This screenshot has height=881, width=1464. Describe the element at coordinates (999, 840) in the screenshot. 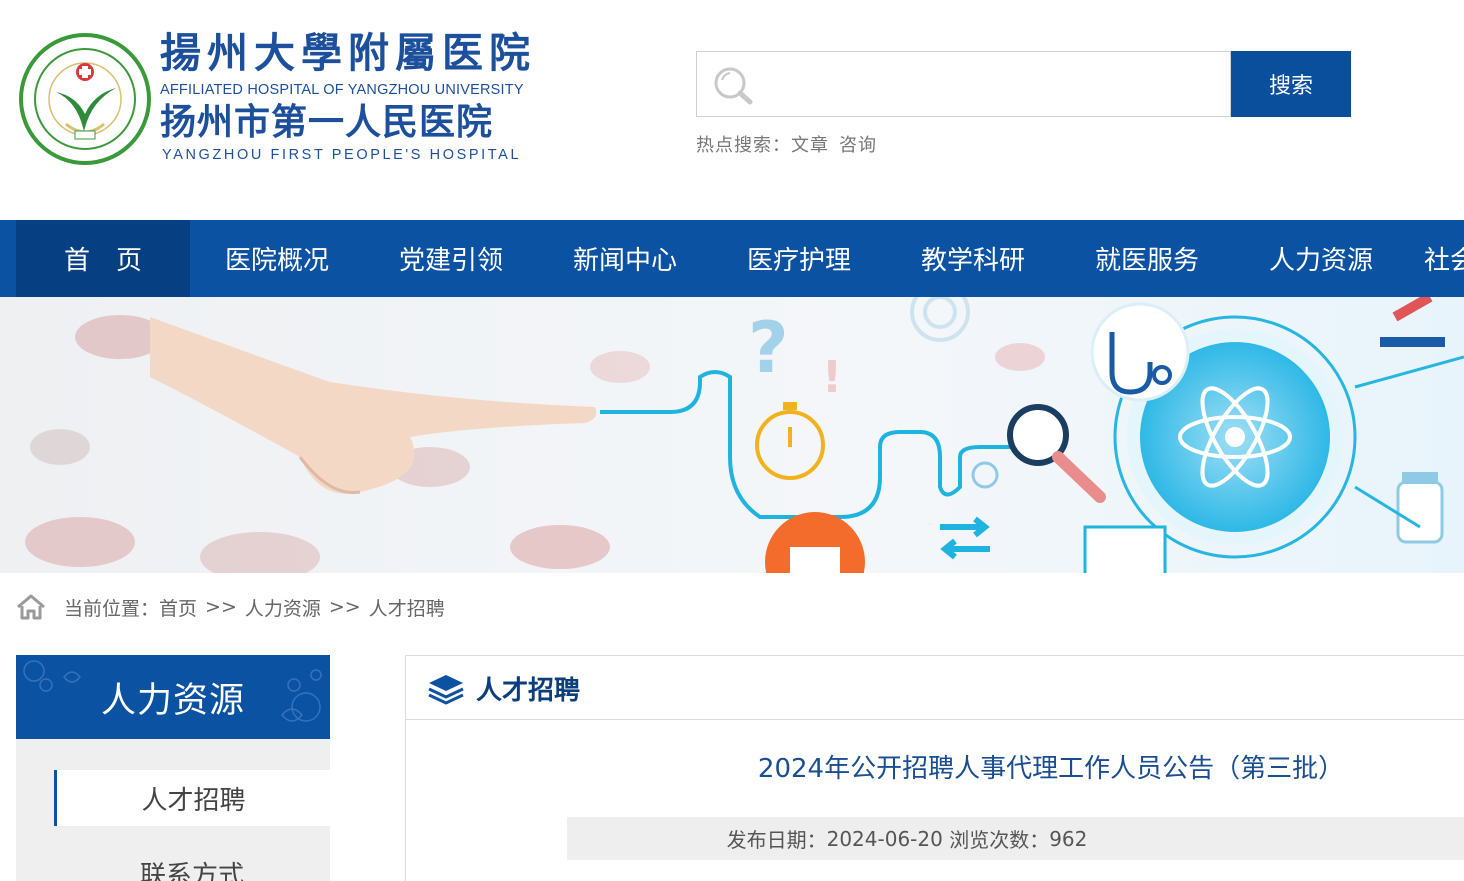

I see `views-label: 浏览次数：` at that location.